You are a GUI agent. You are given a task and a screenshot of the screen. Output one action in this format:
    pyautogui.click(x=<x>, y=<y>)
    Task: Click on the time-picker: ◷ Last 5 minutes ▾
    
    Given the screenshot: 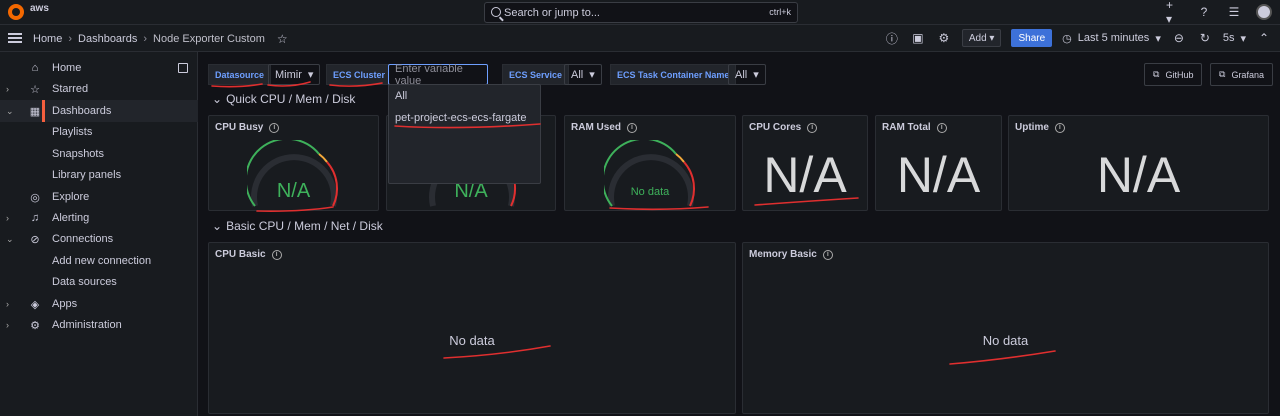 What is the action you would take?
    pyautogui.click(x=1111, y=38)
    